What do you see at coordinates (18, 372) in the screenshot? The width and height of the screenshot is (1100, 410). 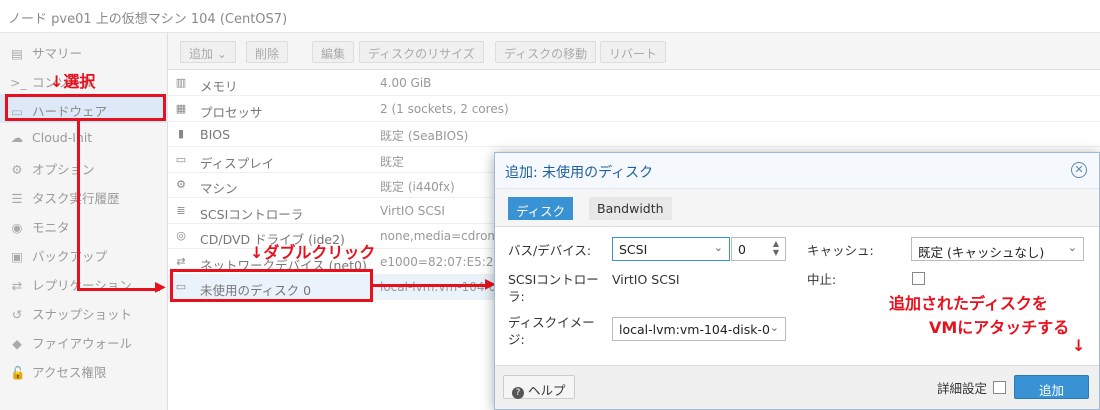 I see `unlock-icon: 🔓` at bounding box center [18, 372].